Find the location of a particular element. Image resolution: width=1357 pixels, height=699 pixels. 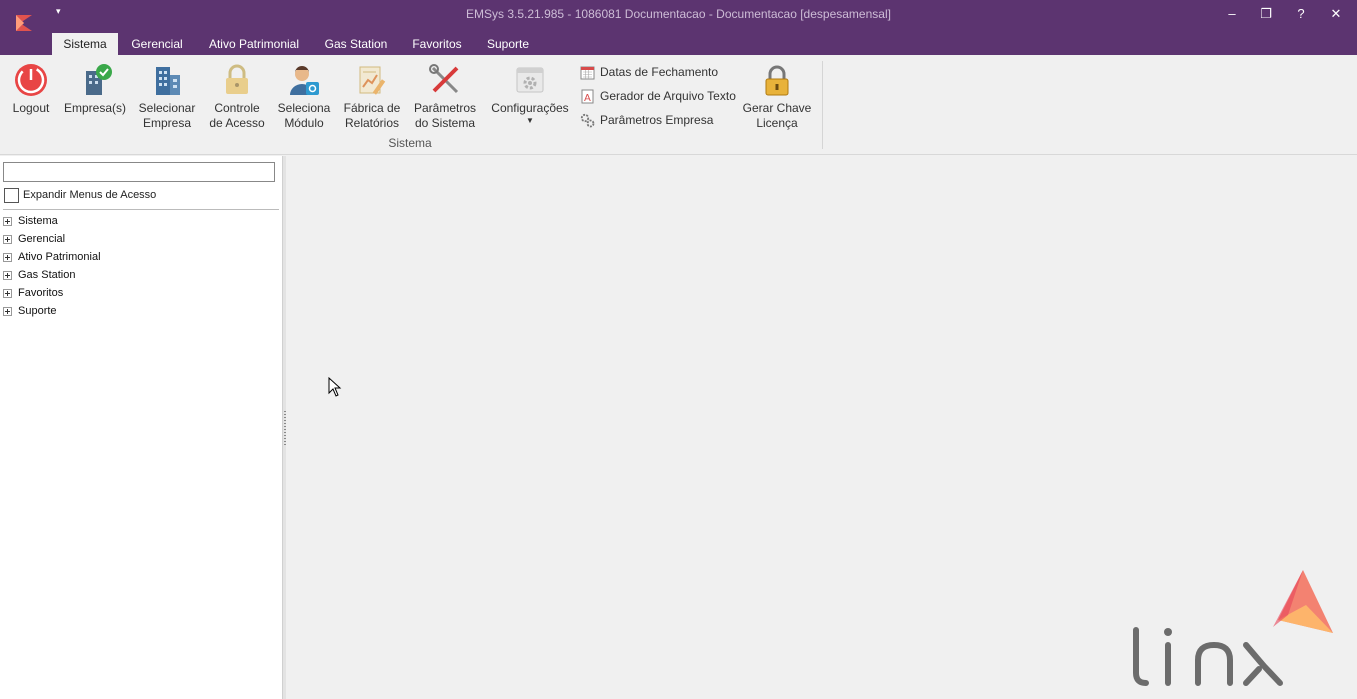

logout-label: Logout is located at coordinates (31, 108).